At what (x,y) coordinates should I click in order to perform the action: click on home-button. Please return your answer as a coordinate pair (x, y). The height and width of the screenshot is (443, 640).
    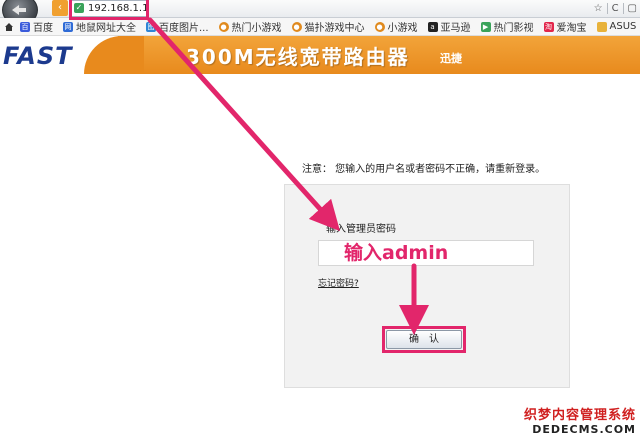
    Looking at the image, I should click on (9, 27).